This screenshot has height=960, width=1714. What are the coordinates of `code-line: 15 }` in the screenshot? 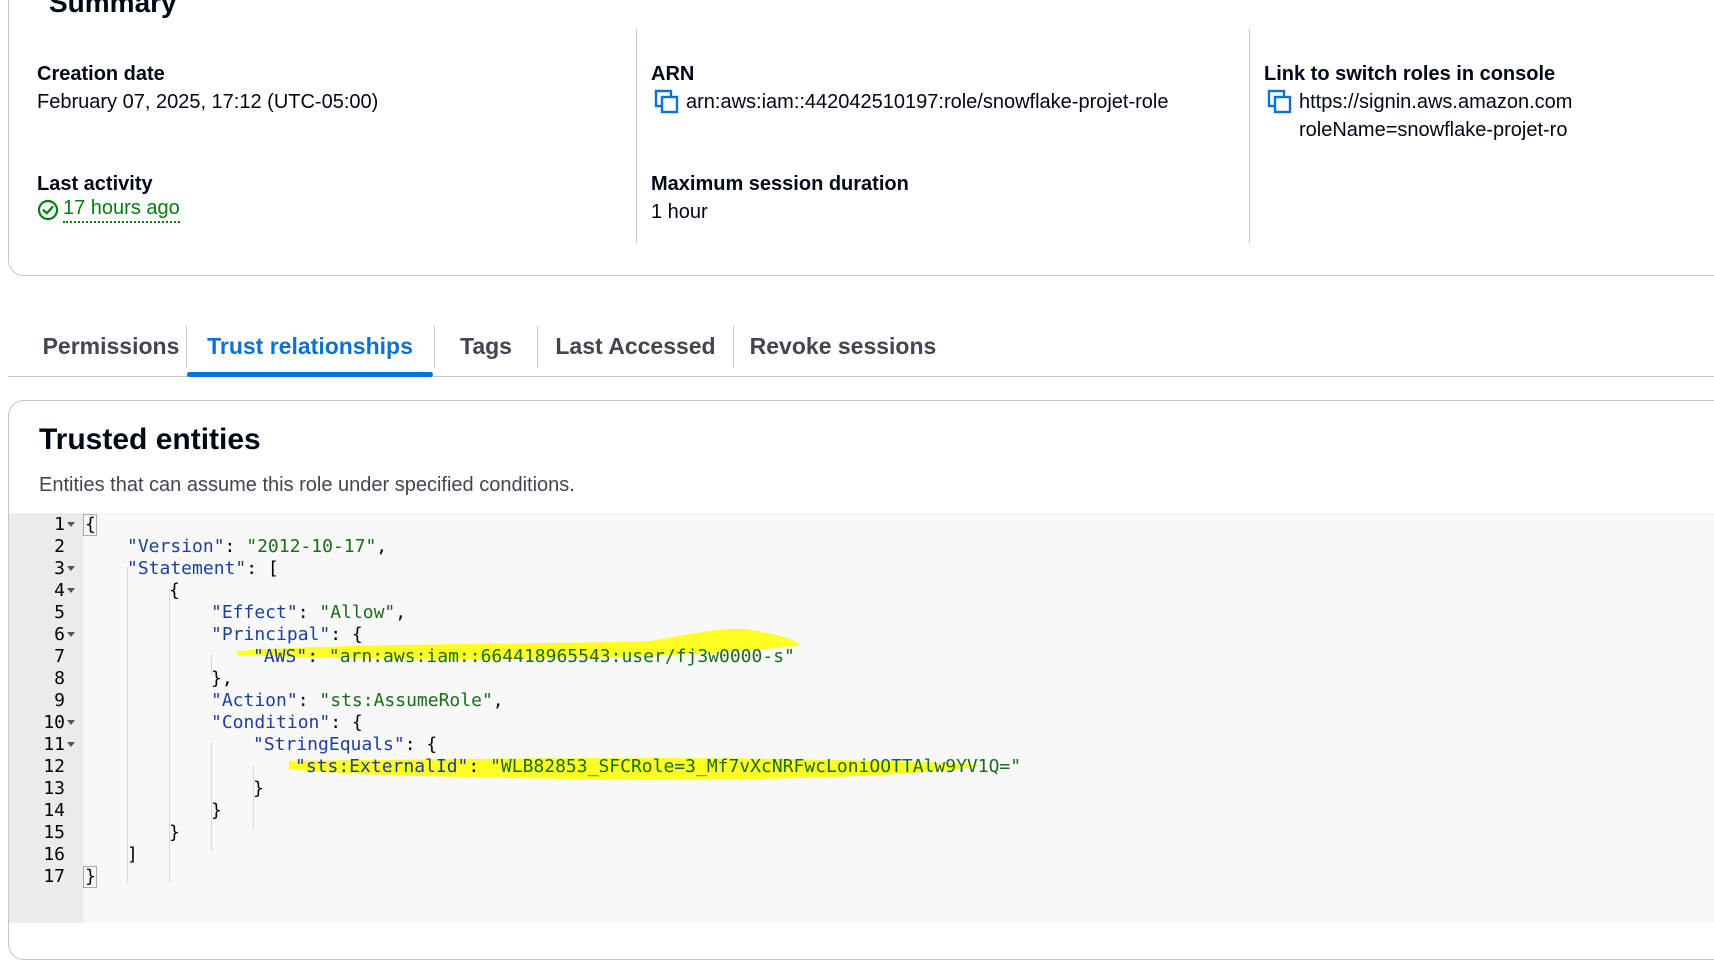 It's located at (861, 833).